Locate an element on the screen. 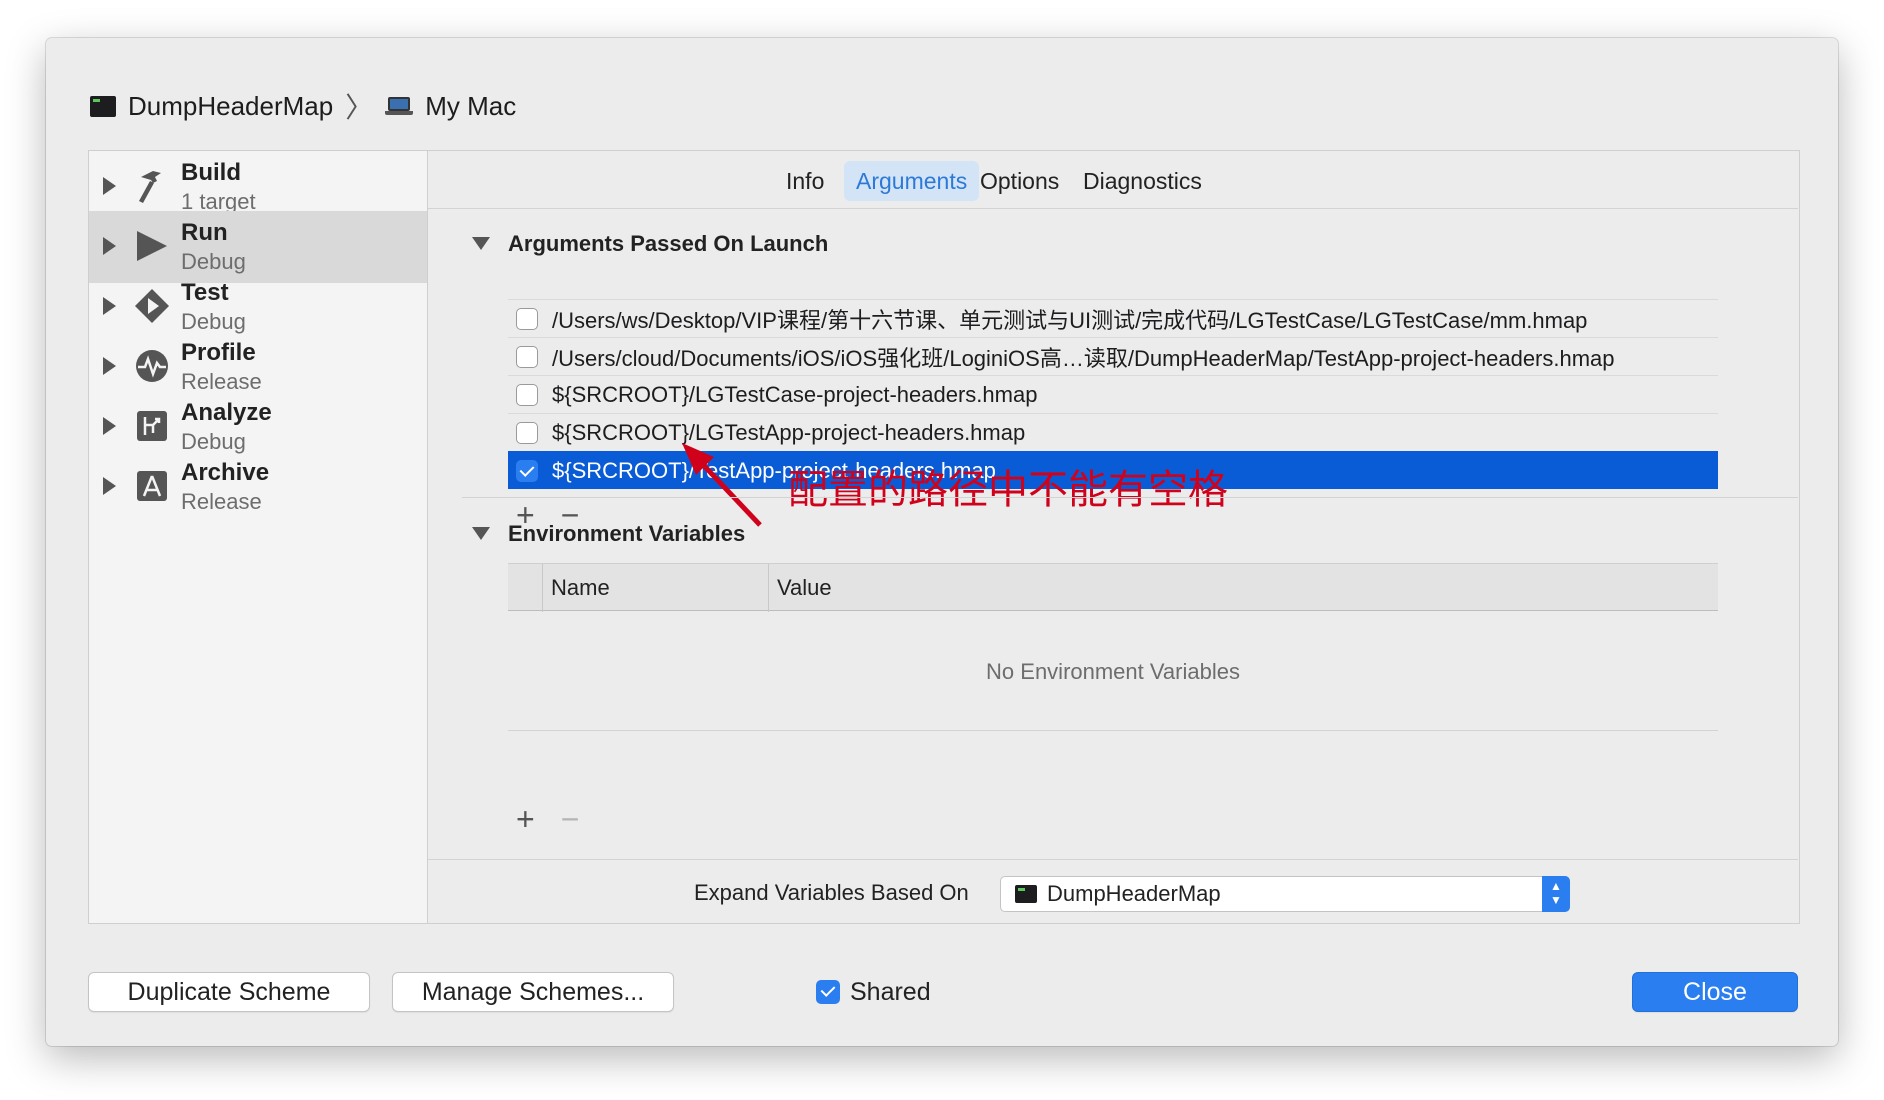  tab-info: Info is located at coordinates (805, 181).